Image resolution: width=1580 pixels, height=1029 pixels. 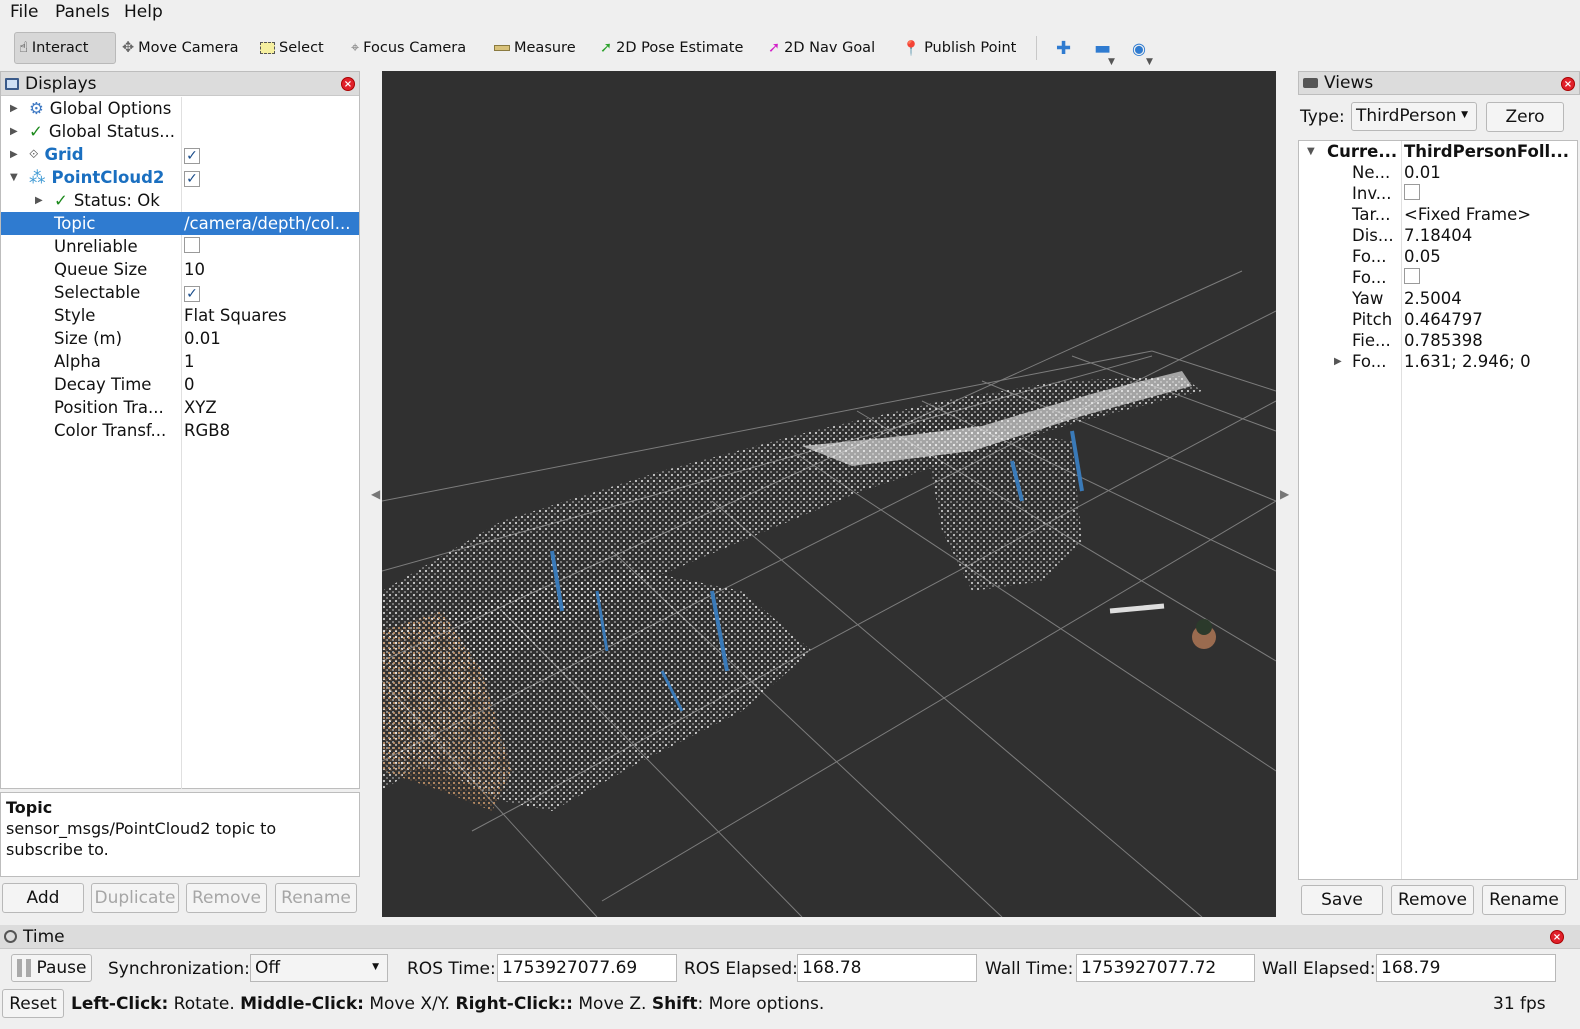 I want to click on view-prop-row: Pitch 0.464797, so click(x=1438, y=319).